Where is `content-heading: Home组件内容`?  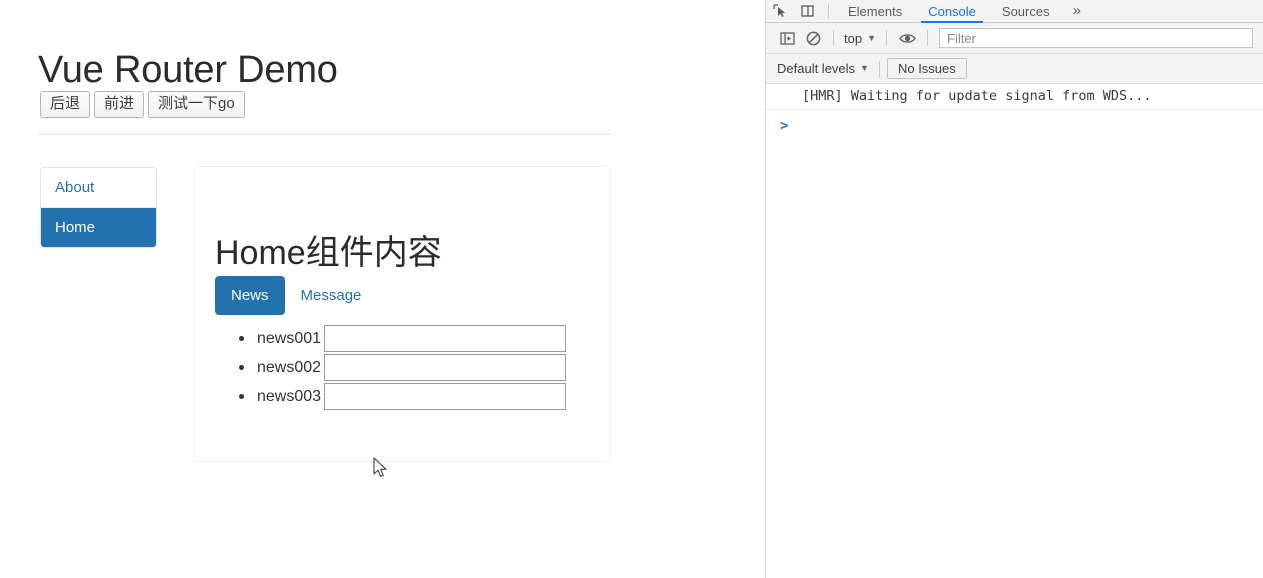 content-heading: Home组件内容 is located at coordinates (328, 253).